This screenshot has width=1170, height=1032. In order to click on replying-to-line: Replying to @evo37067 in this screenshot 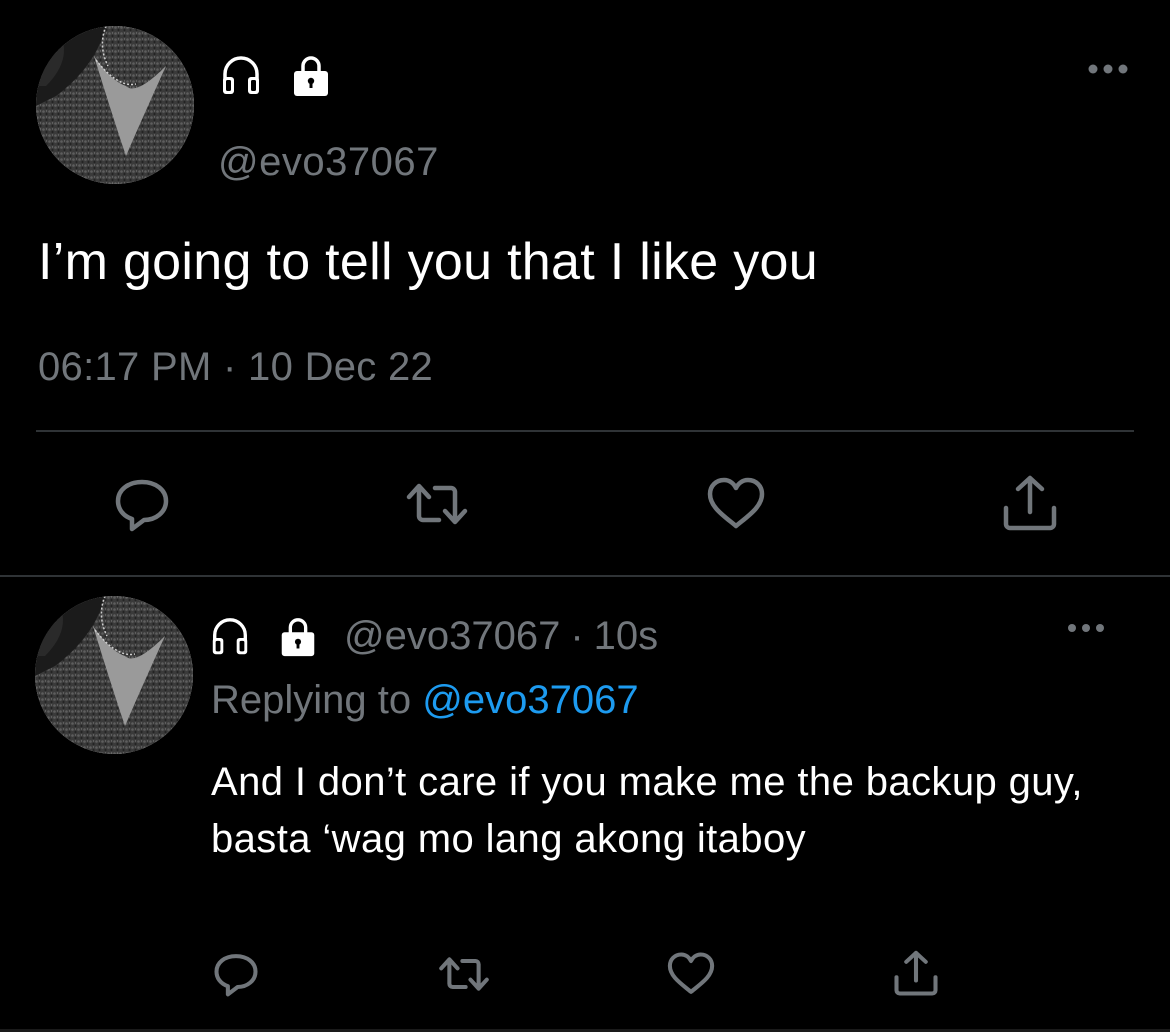, I will do `click(425, 700)`.